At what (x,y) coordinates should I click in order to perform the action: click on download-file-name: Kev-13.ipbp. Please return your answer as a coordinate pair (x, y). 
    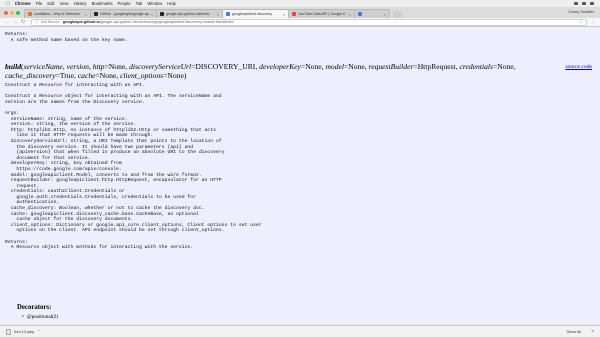
    Looking at the image, I should click on (24, 332).